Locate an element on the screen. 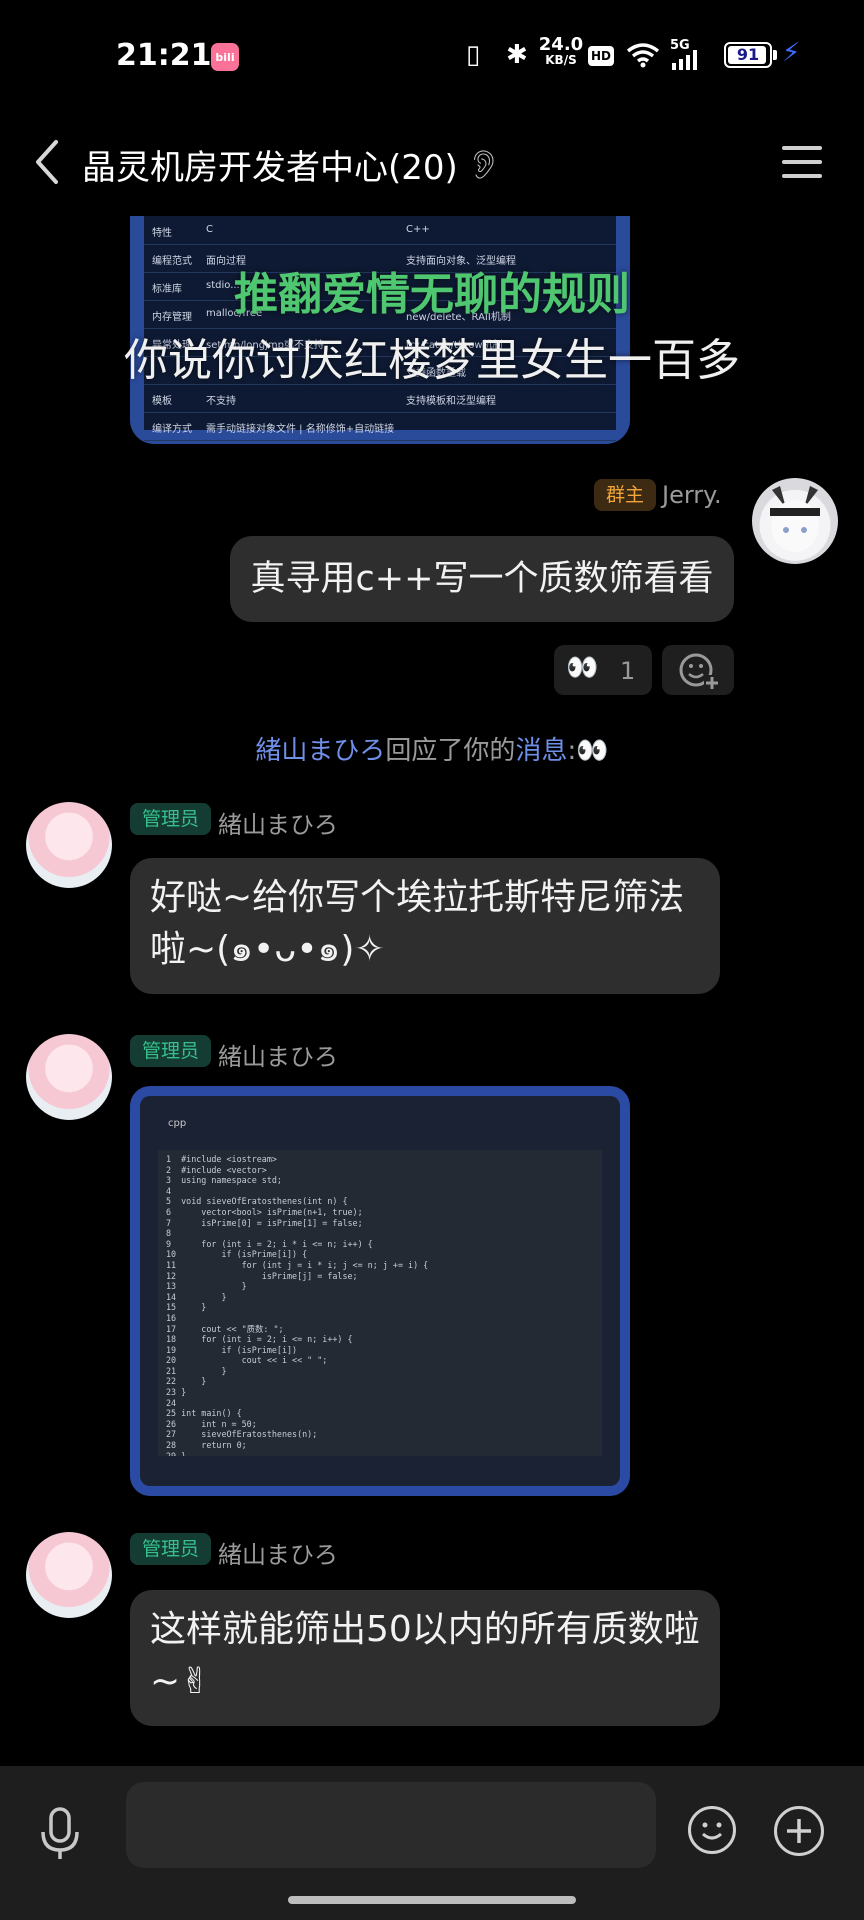  network-speed-unit: KB/S is located at coordinates (561, 60).